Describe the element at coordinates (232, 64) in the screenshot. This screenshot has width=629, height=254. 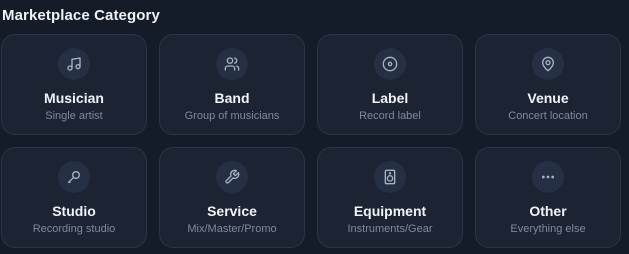
I see `users-icon` at that location.